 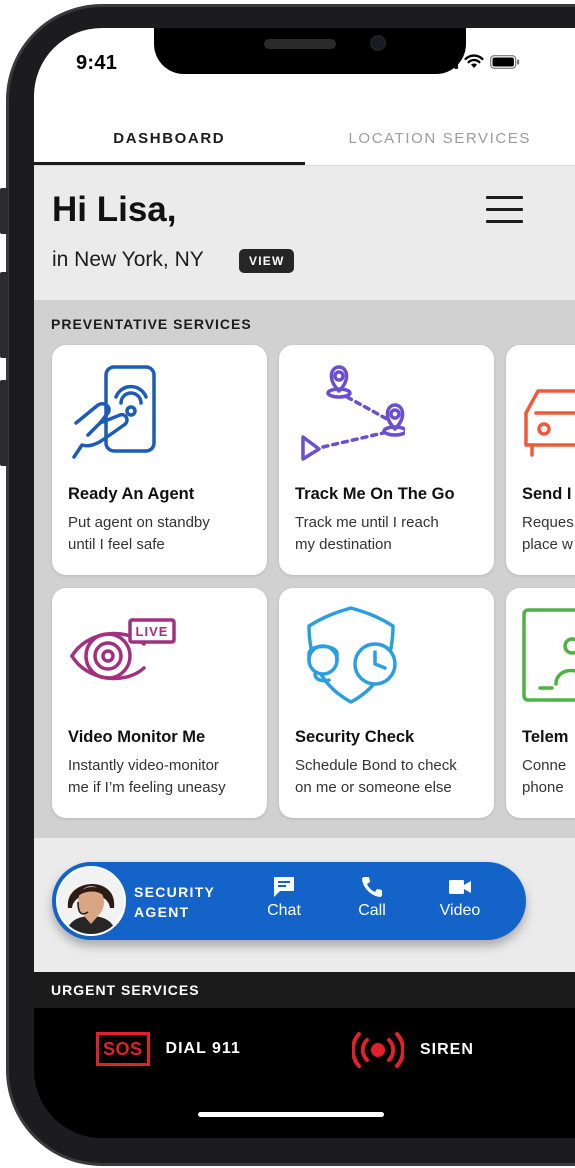 I want to click on telemedicine-icon, so click(x=548, y=655).